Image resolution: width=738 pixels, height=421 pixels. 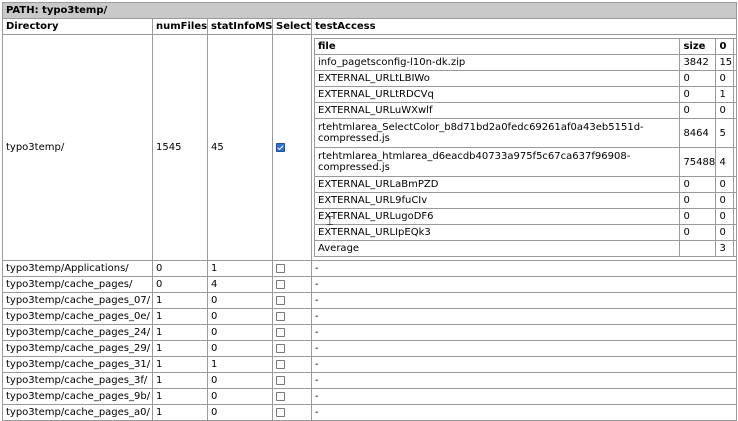 I want to click on table-row: typo3temp/cache_pages_9b/1 0 -, so click(x=369, y=396).